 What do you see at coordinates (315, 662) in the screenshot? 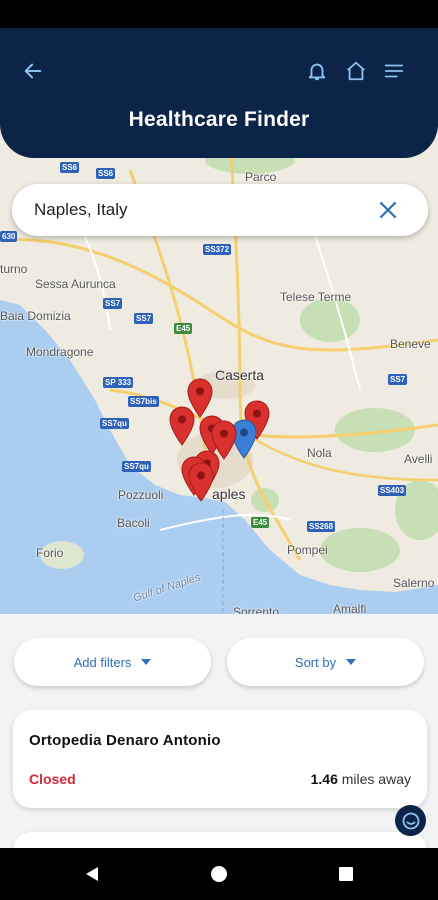
I see `sort-by-label: Sort by` at bounding box center [315, 662].